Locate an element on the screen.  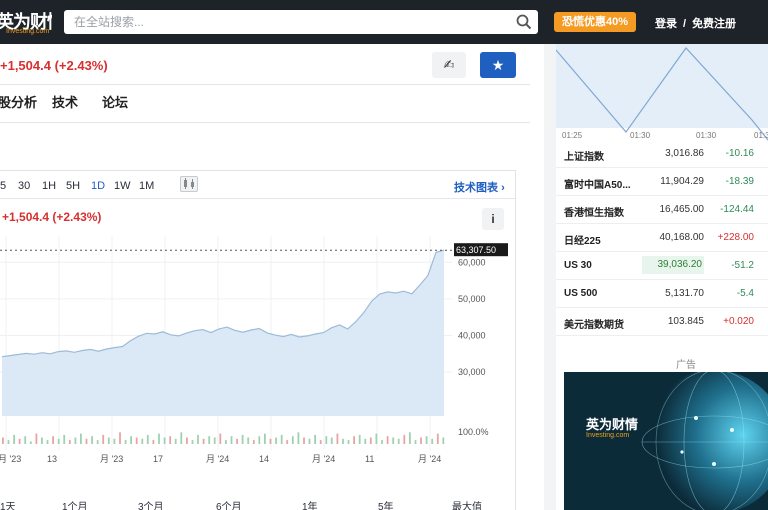
tab-analysis: 股分析 is located at coordinates (18, 101).